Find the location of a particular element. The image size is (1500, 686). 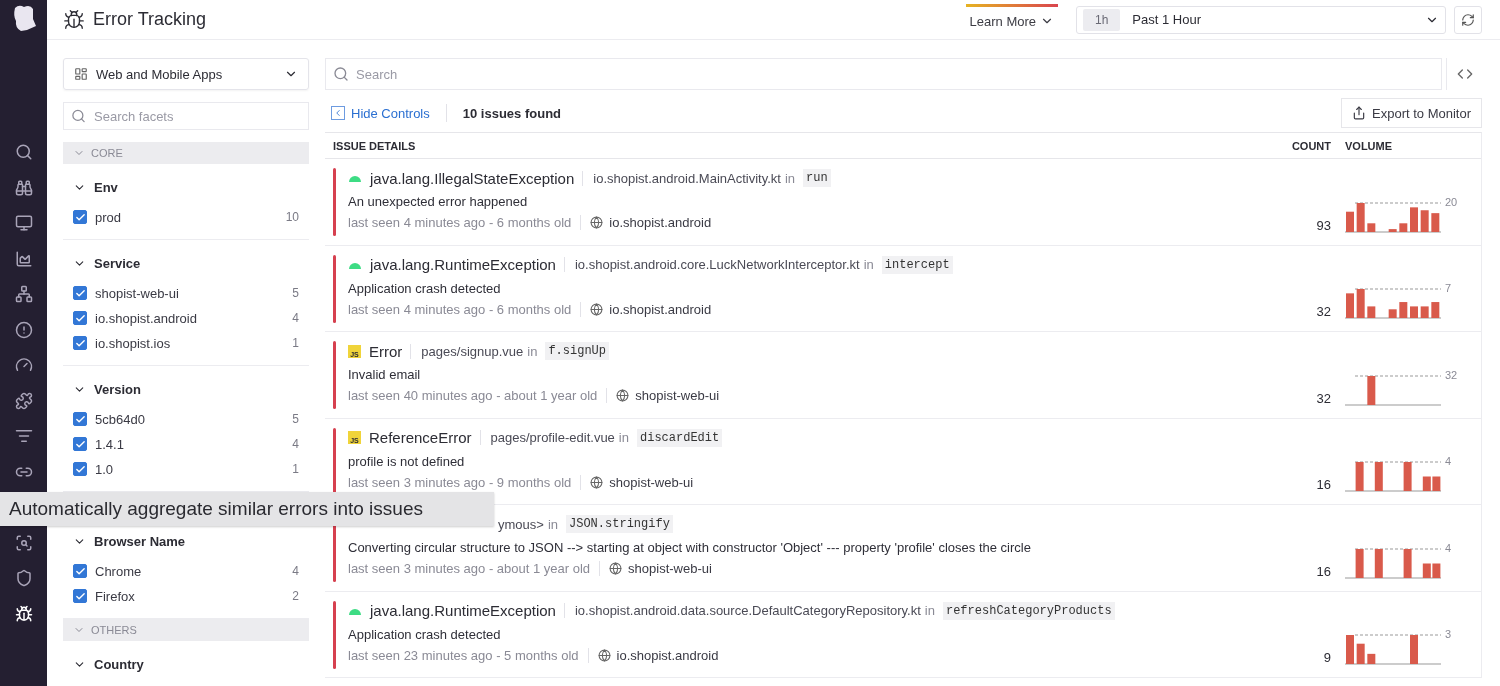

function-name: refreshCategoryProducts is located at coordinates (1028, 610).